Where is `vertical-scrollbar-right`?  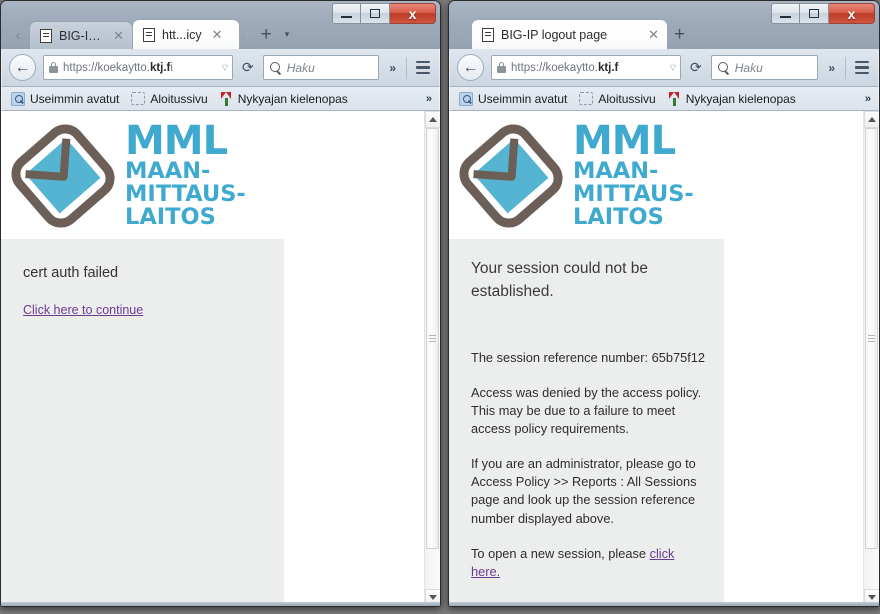
vertical-scrollbar-right is located at coordinates (871, 358).